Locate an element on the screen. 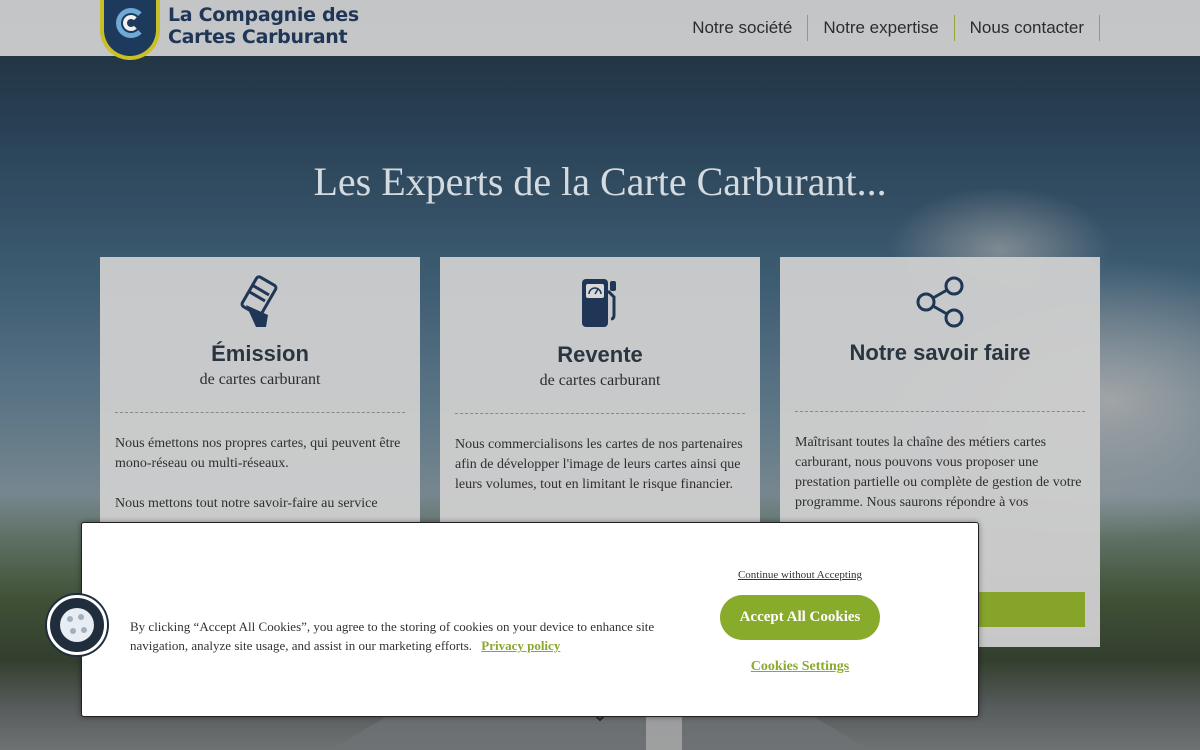  card-payment-icon is located at coordinates (260, 303).